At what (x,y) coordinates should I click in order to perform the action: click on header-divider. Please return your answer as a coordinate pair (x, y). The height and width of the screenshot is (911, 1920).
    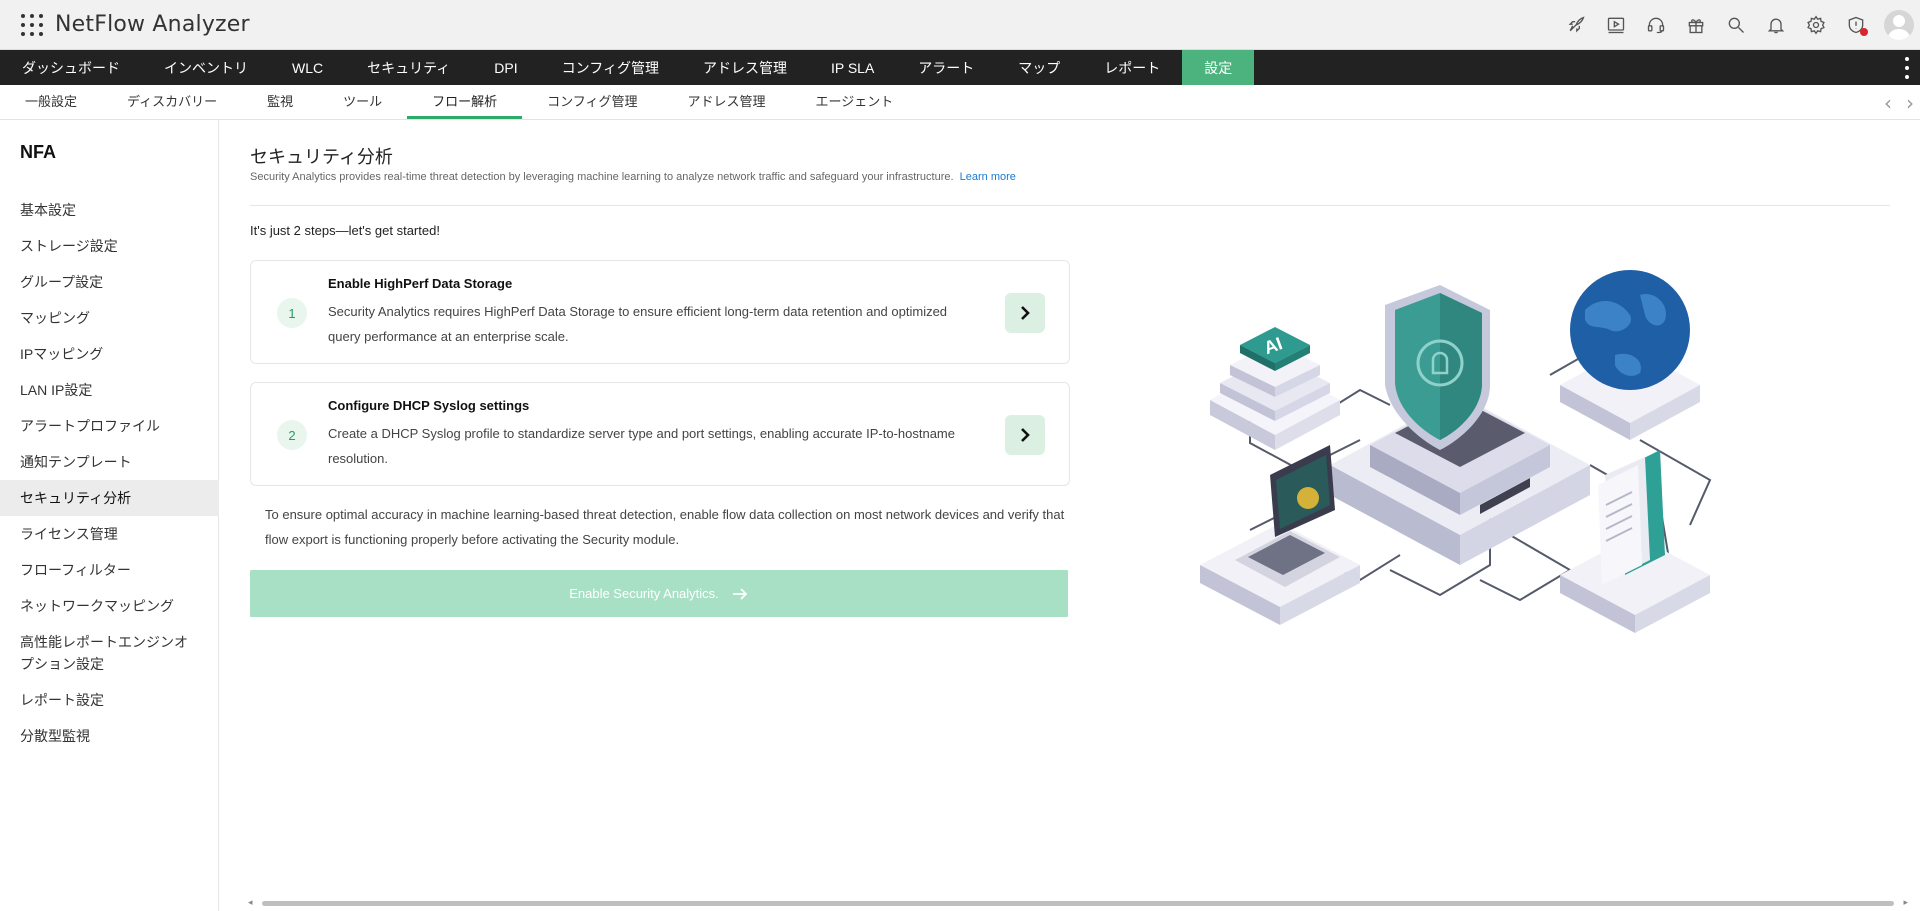
    Looking at the image, I should click on (1070, 205).